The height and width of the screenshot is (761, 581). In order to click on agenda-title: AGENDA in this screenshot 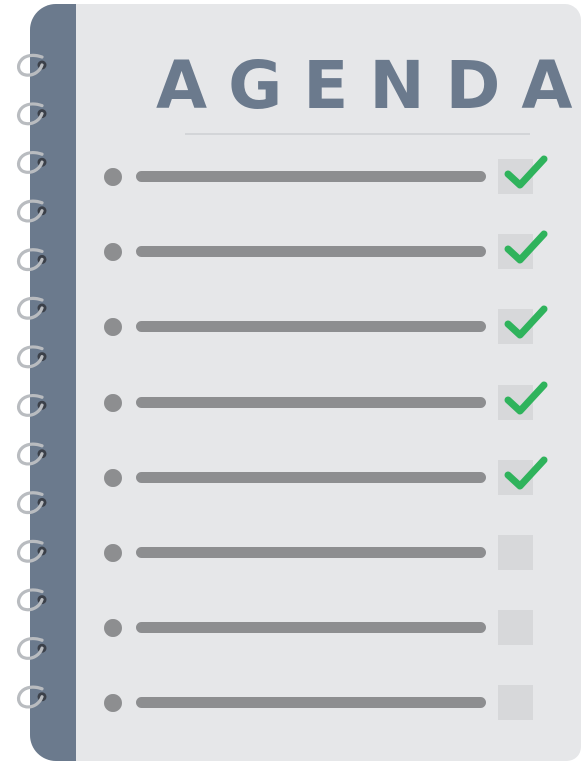, I will do `click(368, 85)`.